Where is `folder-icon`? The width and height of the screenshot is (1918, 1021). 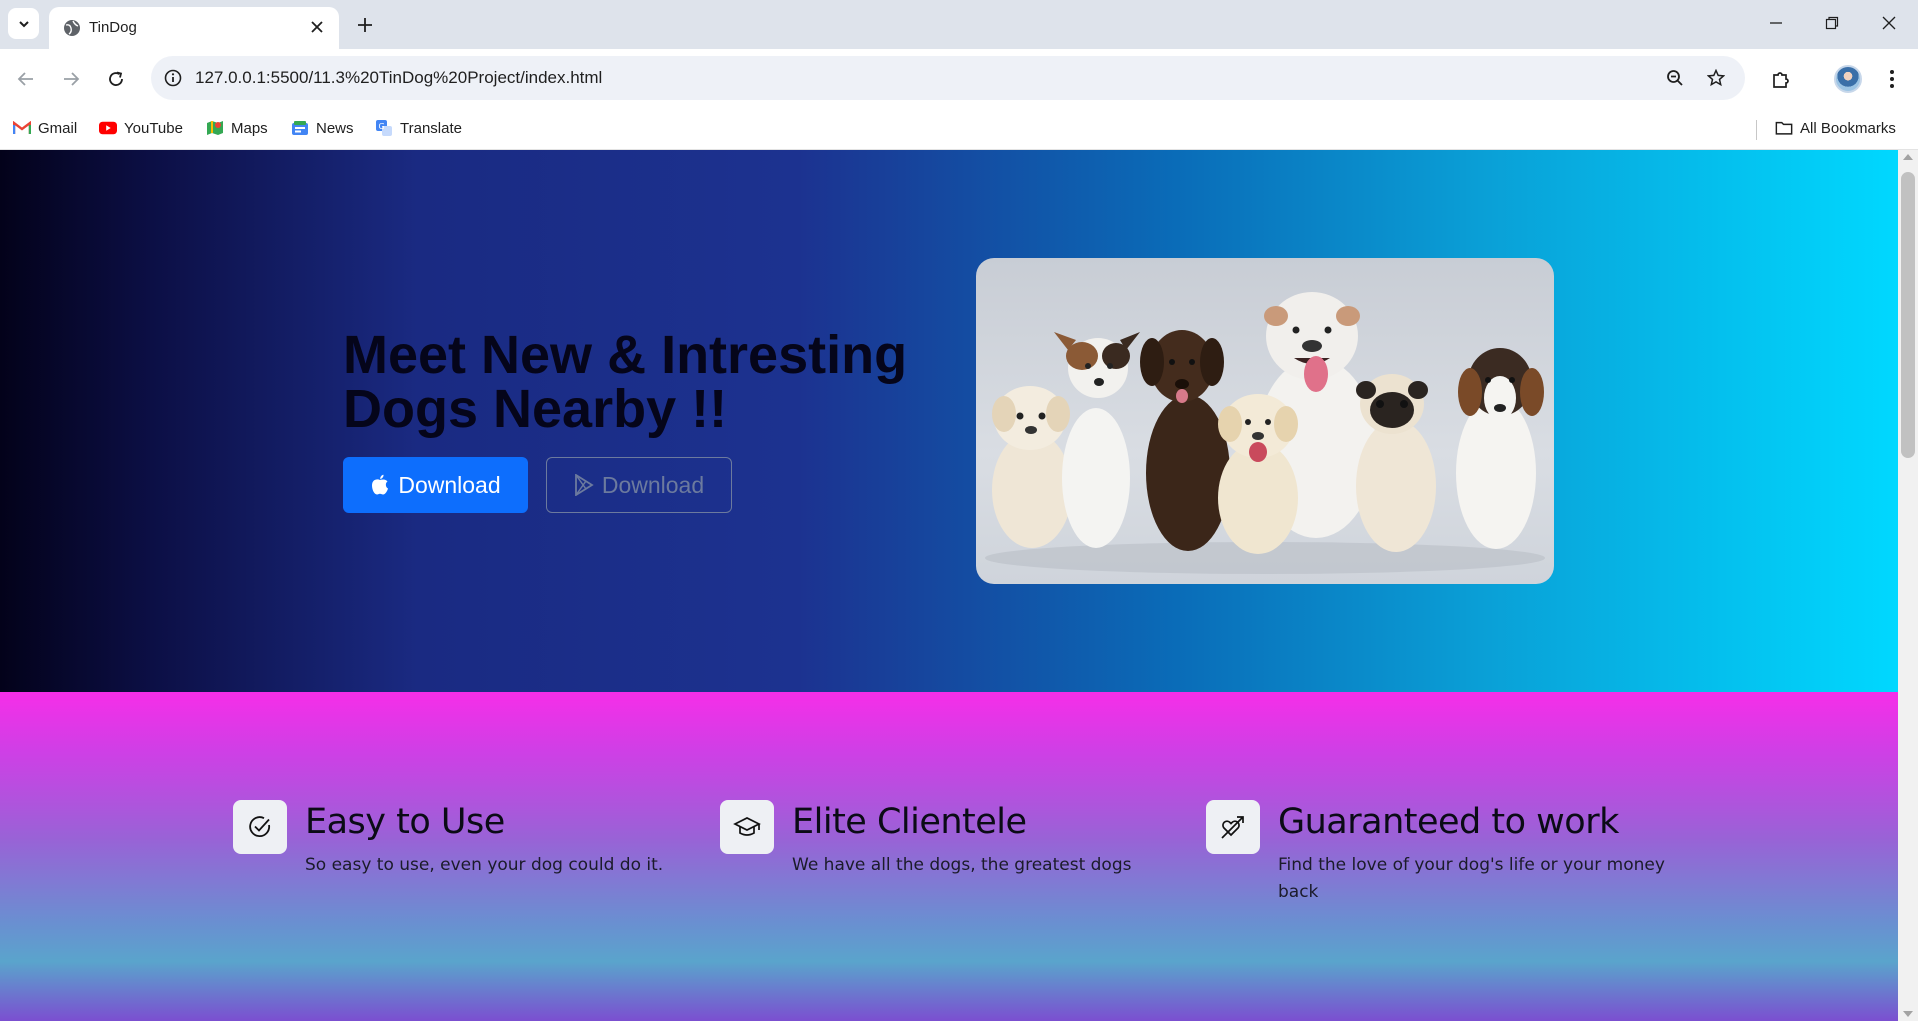
folder-icon is located at coordinates (1784, 128).